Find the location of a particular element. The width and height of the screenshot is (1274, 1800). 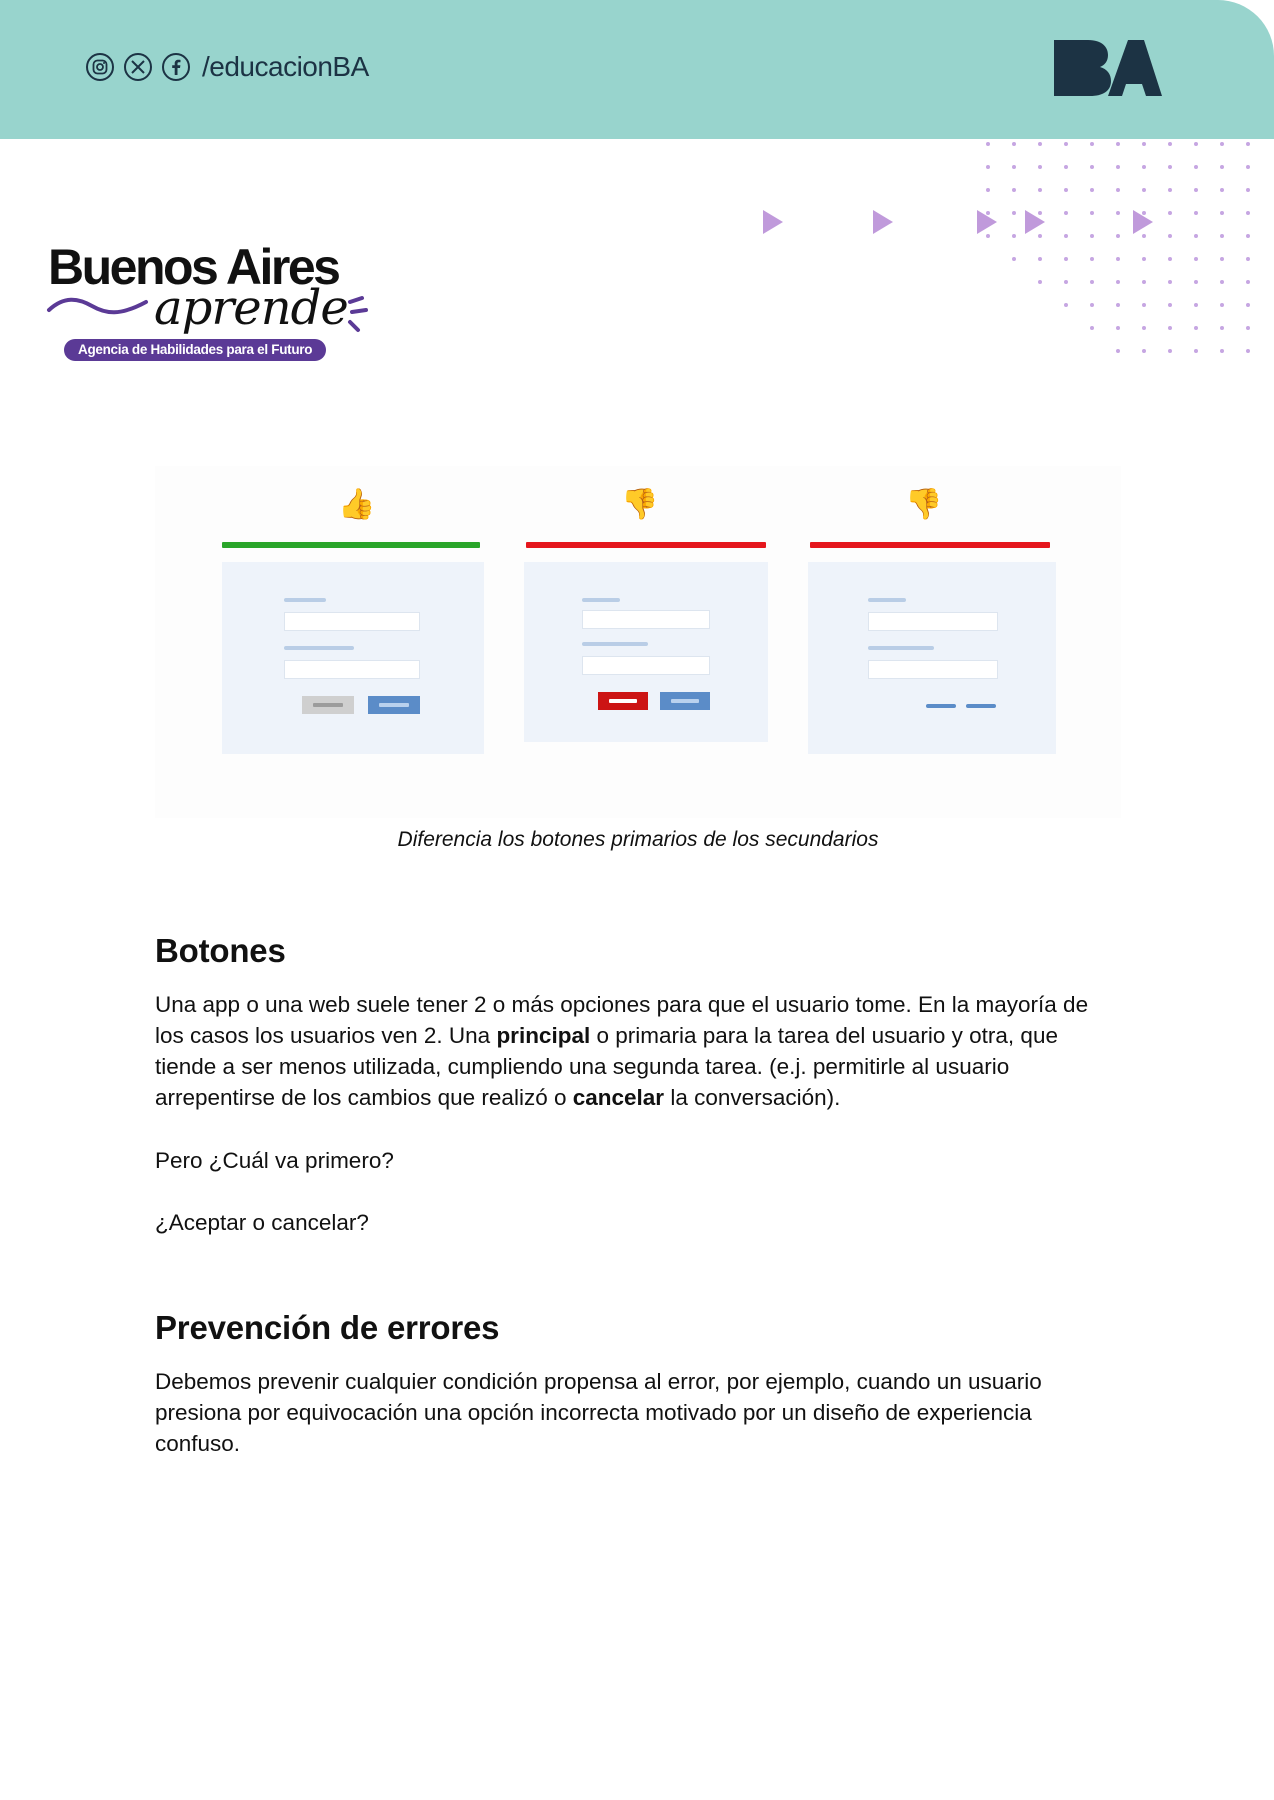

section-heading-prevencion: Prevención de errores is located at coordinates (327, 1327).